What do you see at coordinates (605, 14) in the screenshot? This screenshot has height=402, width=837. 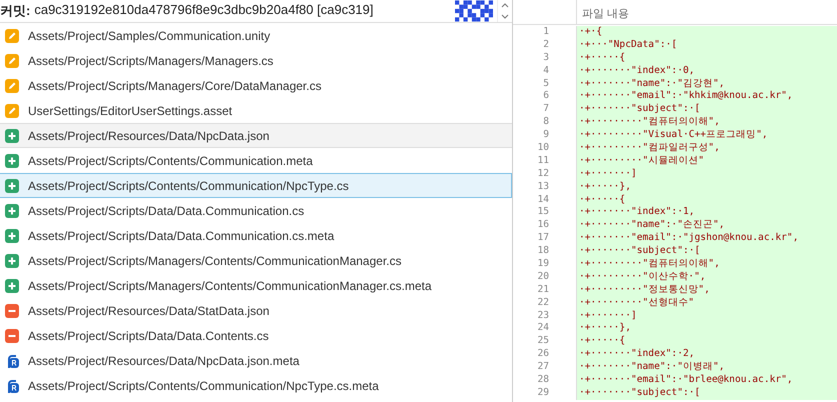 I see `column-header: 파일 내용` at bounding box center [605, 14].